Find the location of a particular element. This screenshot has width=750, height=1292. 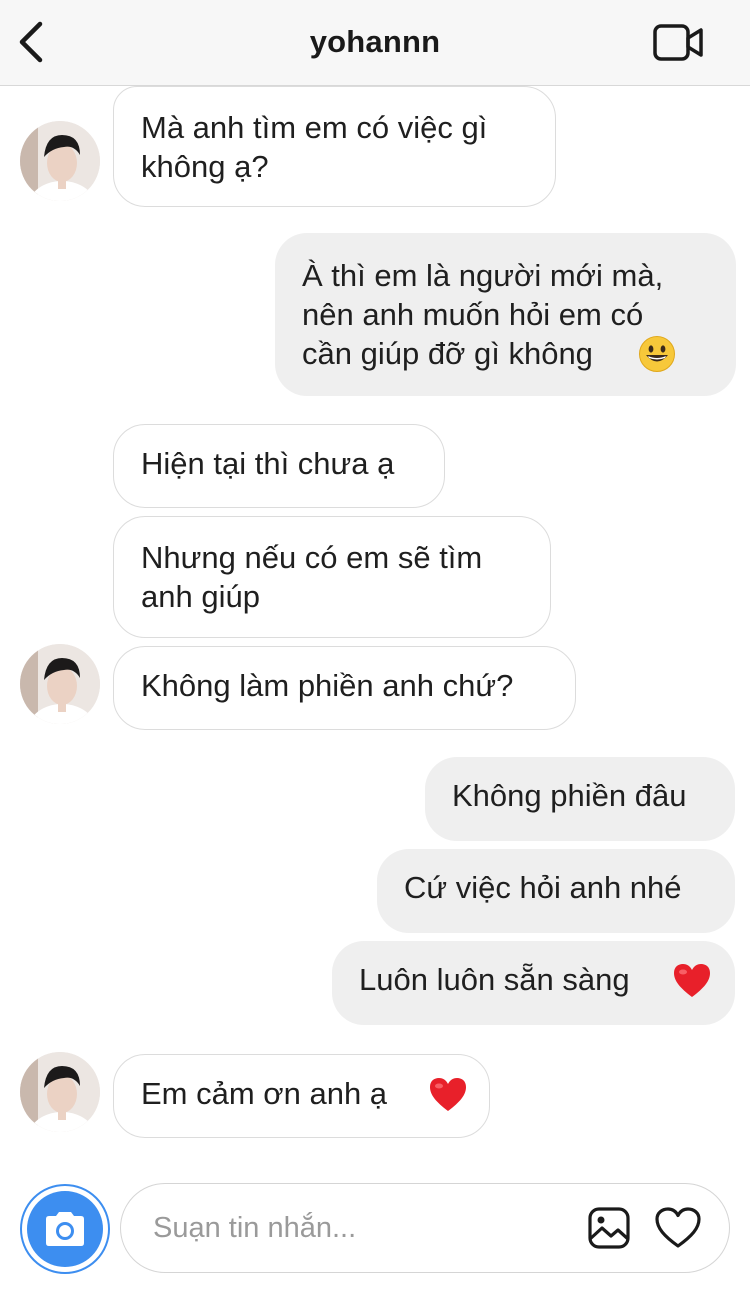

camera-button-fill is located at coordinates (65, 1229).